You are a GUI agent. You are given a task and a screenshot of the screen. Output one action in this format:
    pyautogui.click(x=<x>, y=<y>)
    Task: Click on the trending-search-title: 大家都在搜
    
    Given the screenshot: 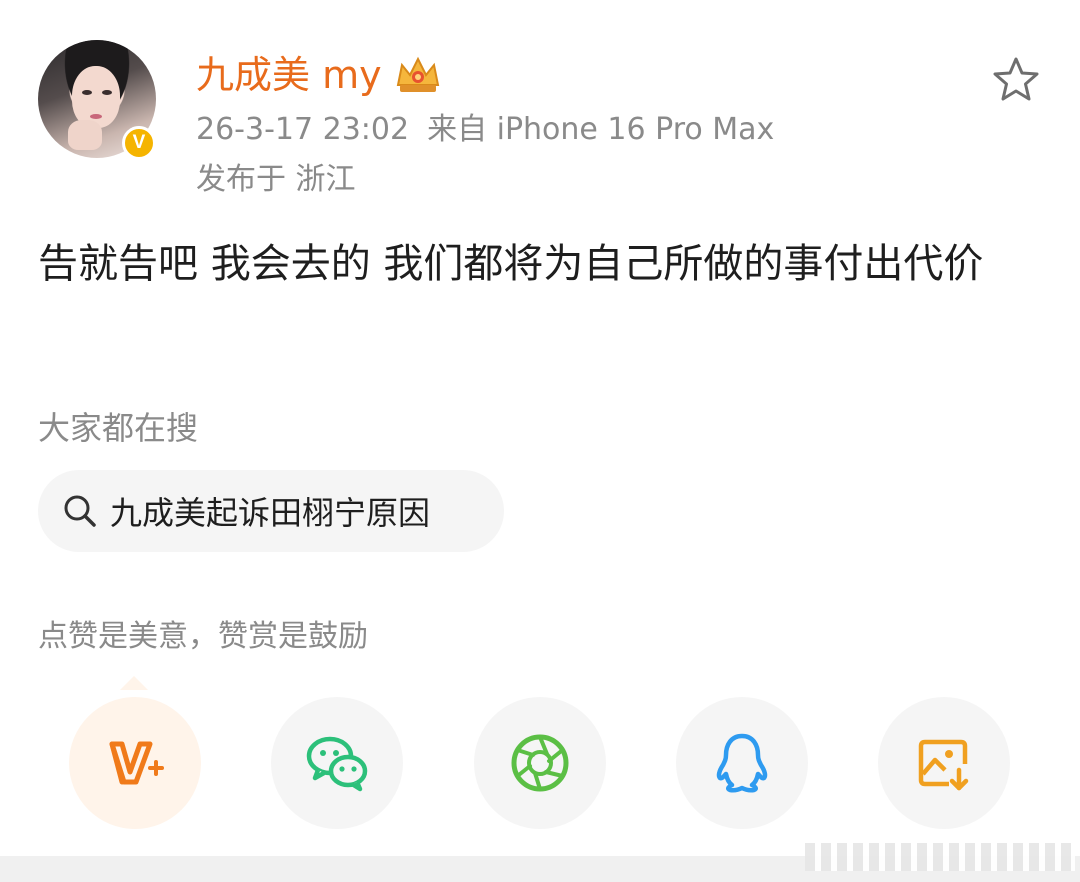 What is the action you would take?
    pyautogui.click(x=118, y=428)
    